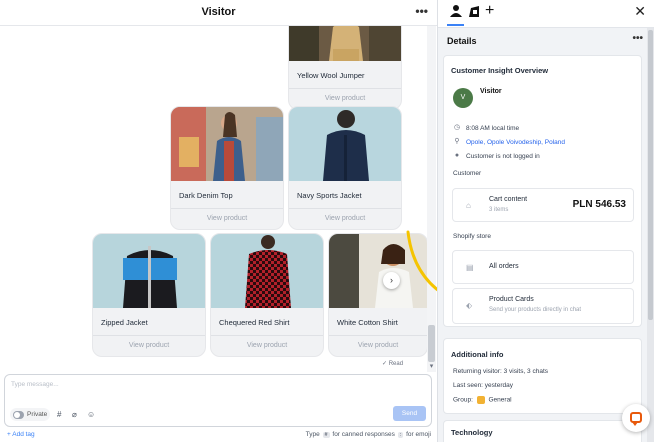 This screenshot has height=442, width=654. Describe the element at coordinates (431, 367) in the screenshot. I see `scroll-down-arrow-icon: ▾` at that location.